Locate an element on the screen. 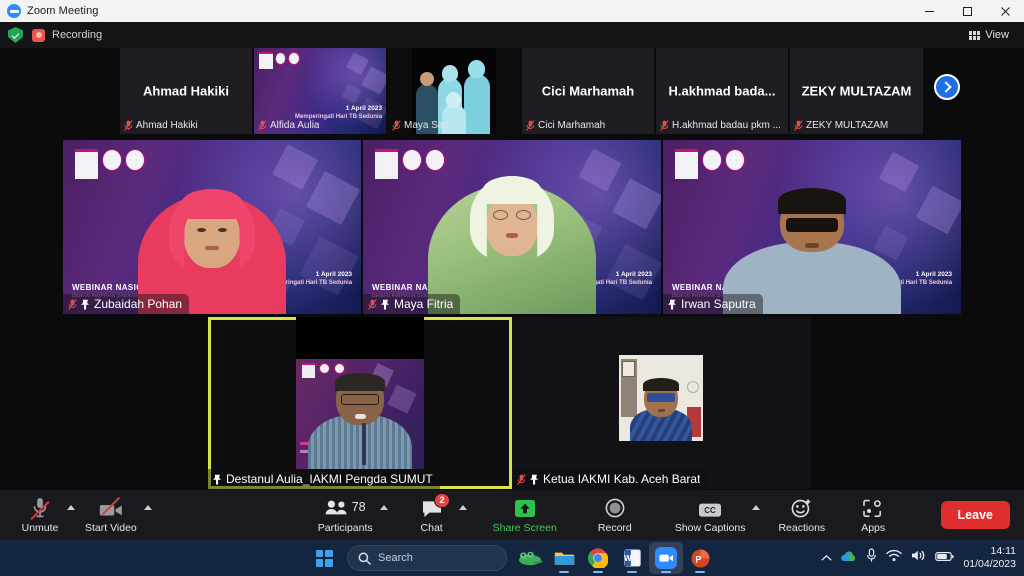 The image size is (1024, 576). window-controls is located at coordinates (967, 11).